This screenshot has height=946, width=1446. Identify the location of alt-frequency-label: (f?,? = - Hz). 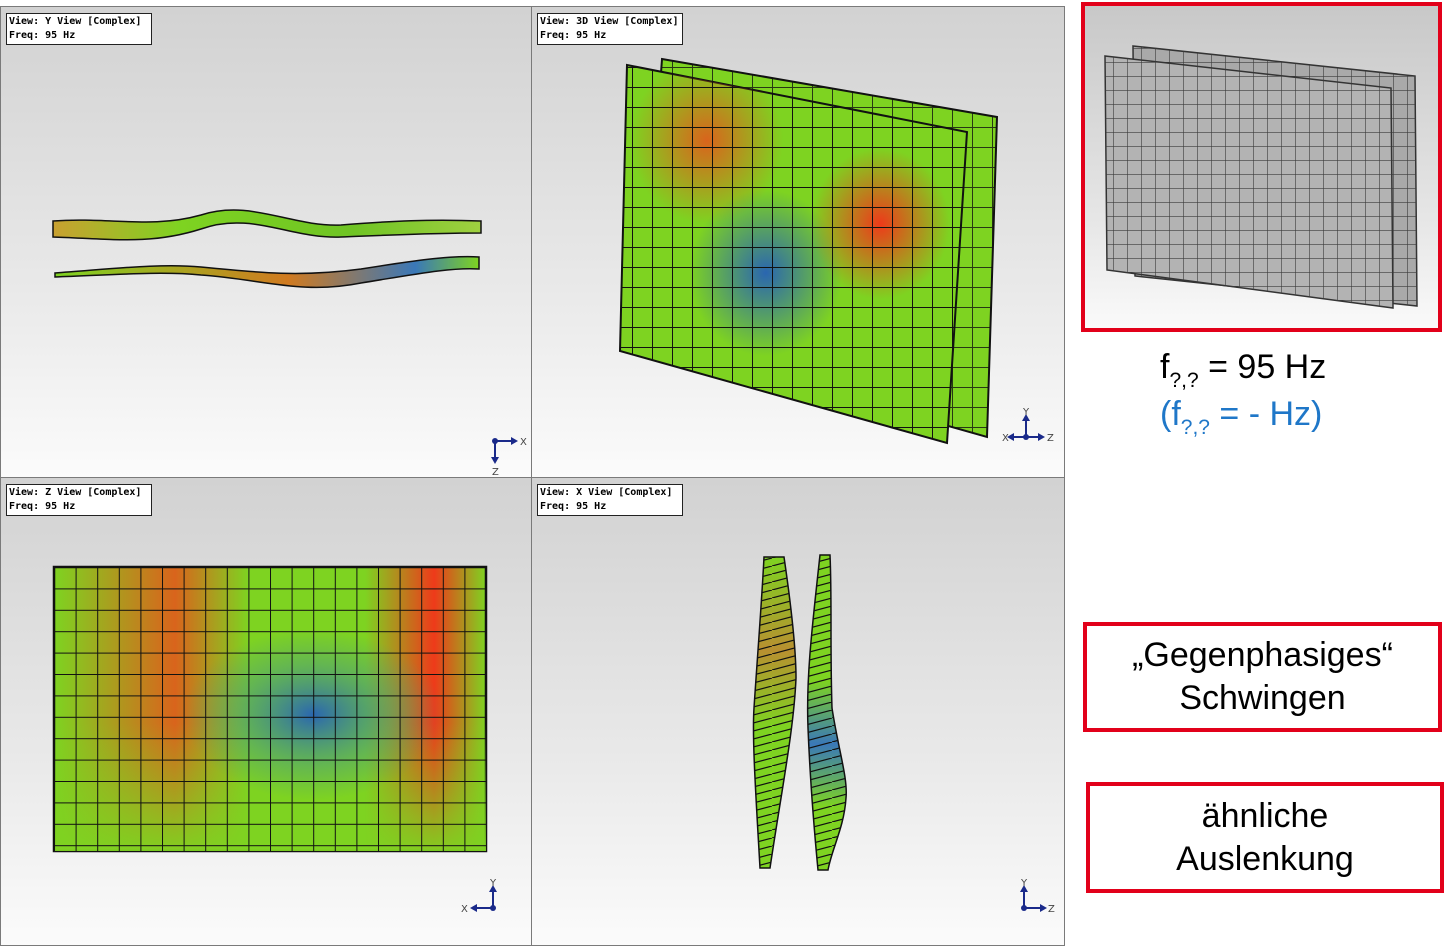
(1241, 417).